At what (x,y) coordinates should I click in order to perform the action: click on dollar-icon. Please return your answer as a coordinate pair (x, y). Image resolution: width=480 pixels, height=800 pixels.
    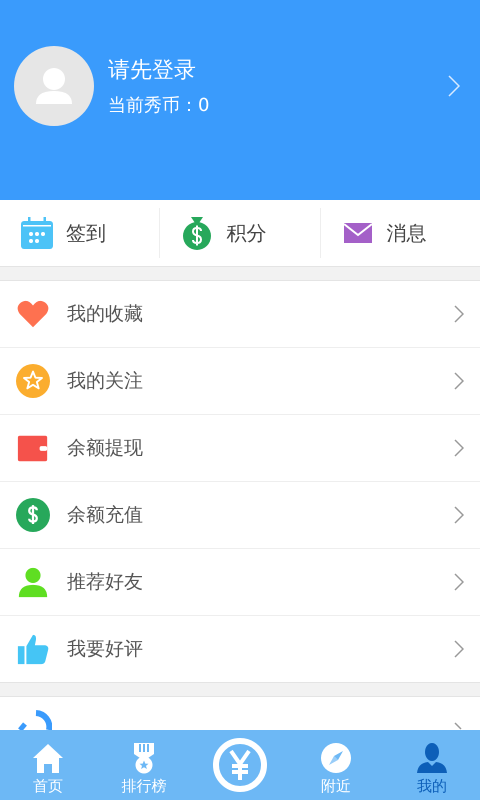
    Looking at the image, I should click on (33, 515).